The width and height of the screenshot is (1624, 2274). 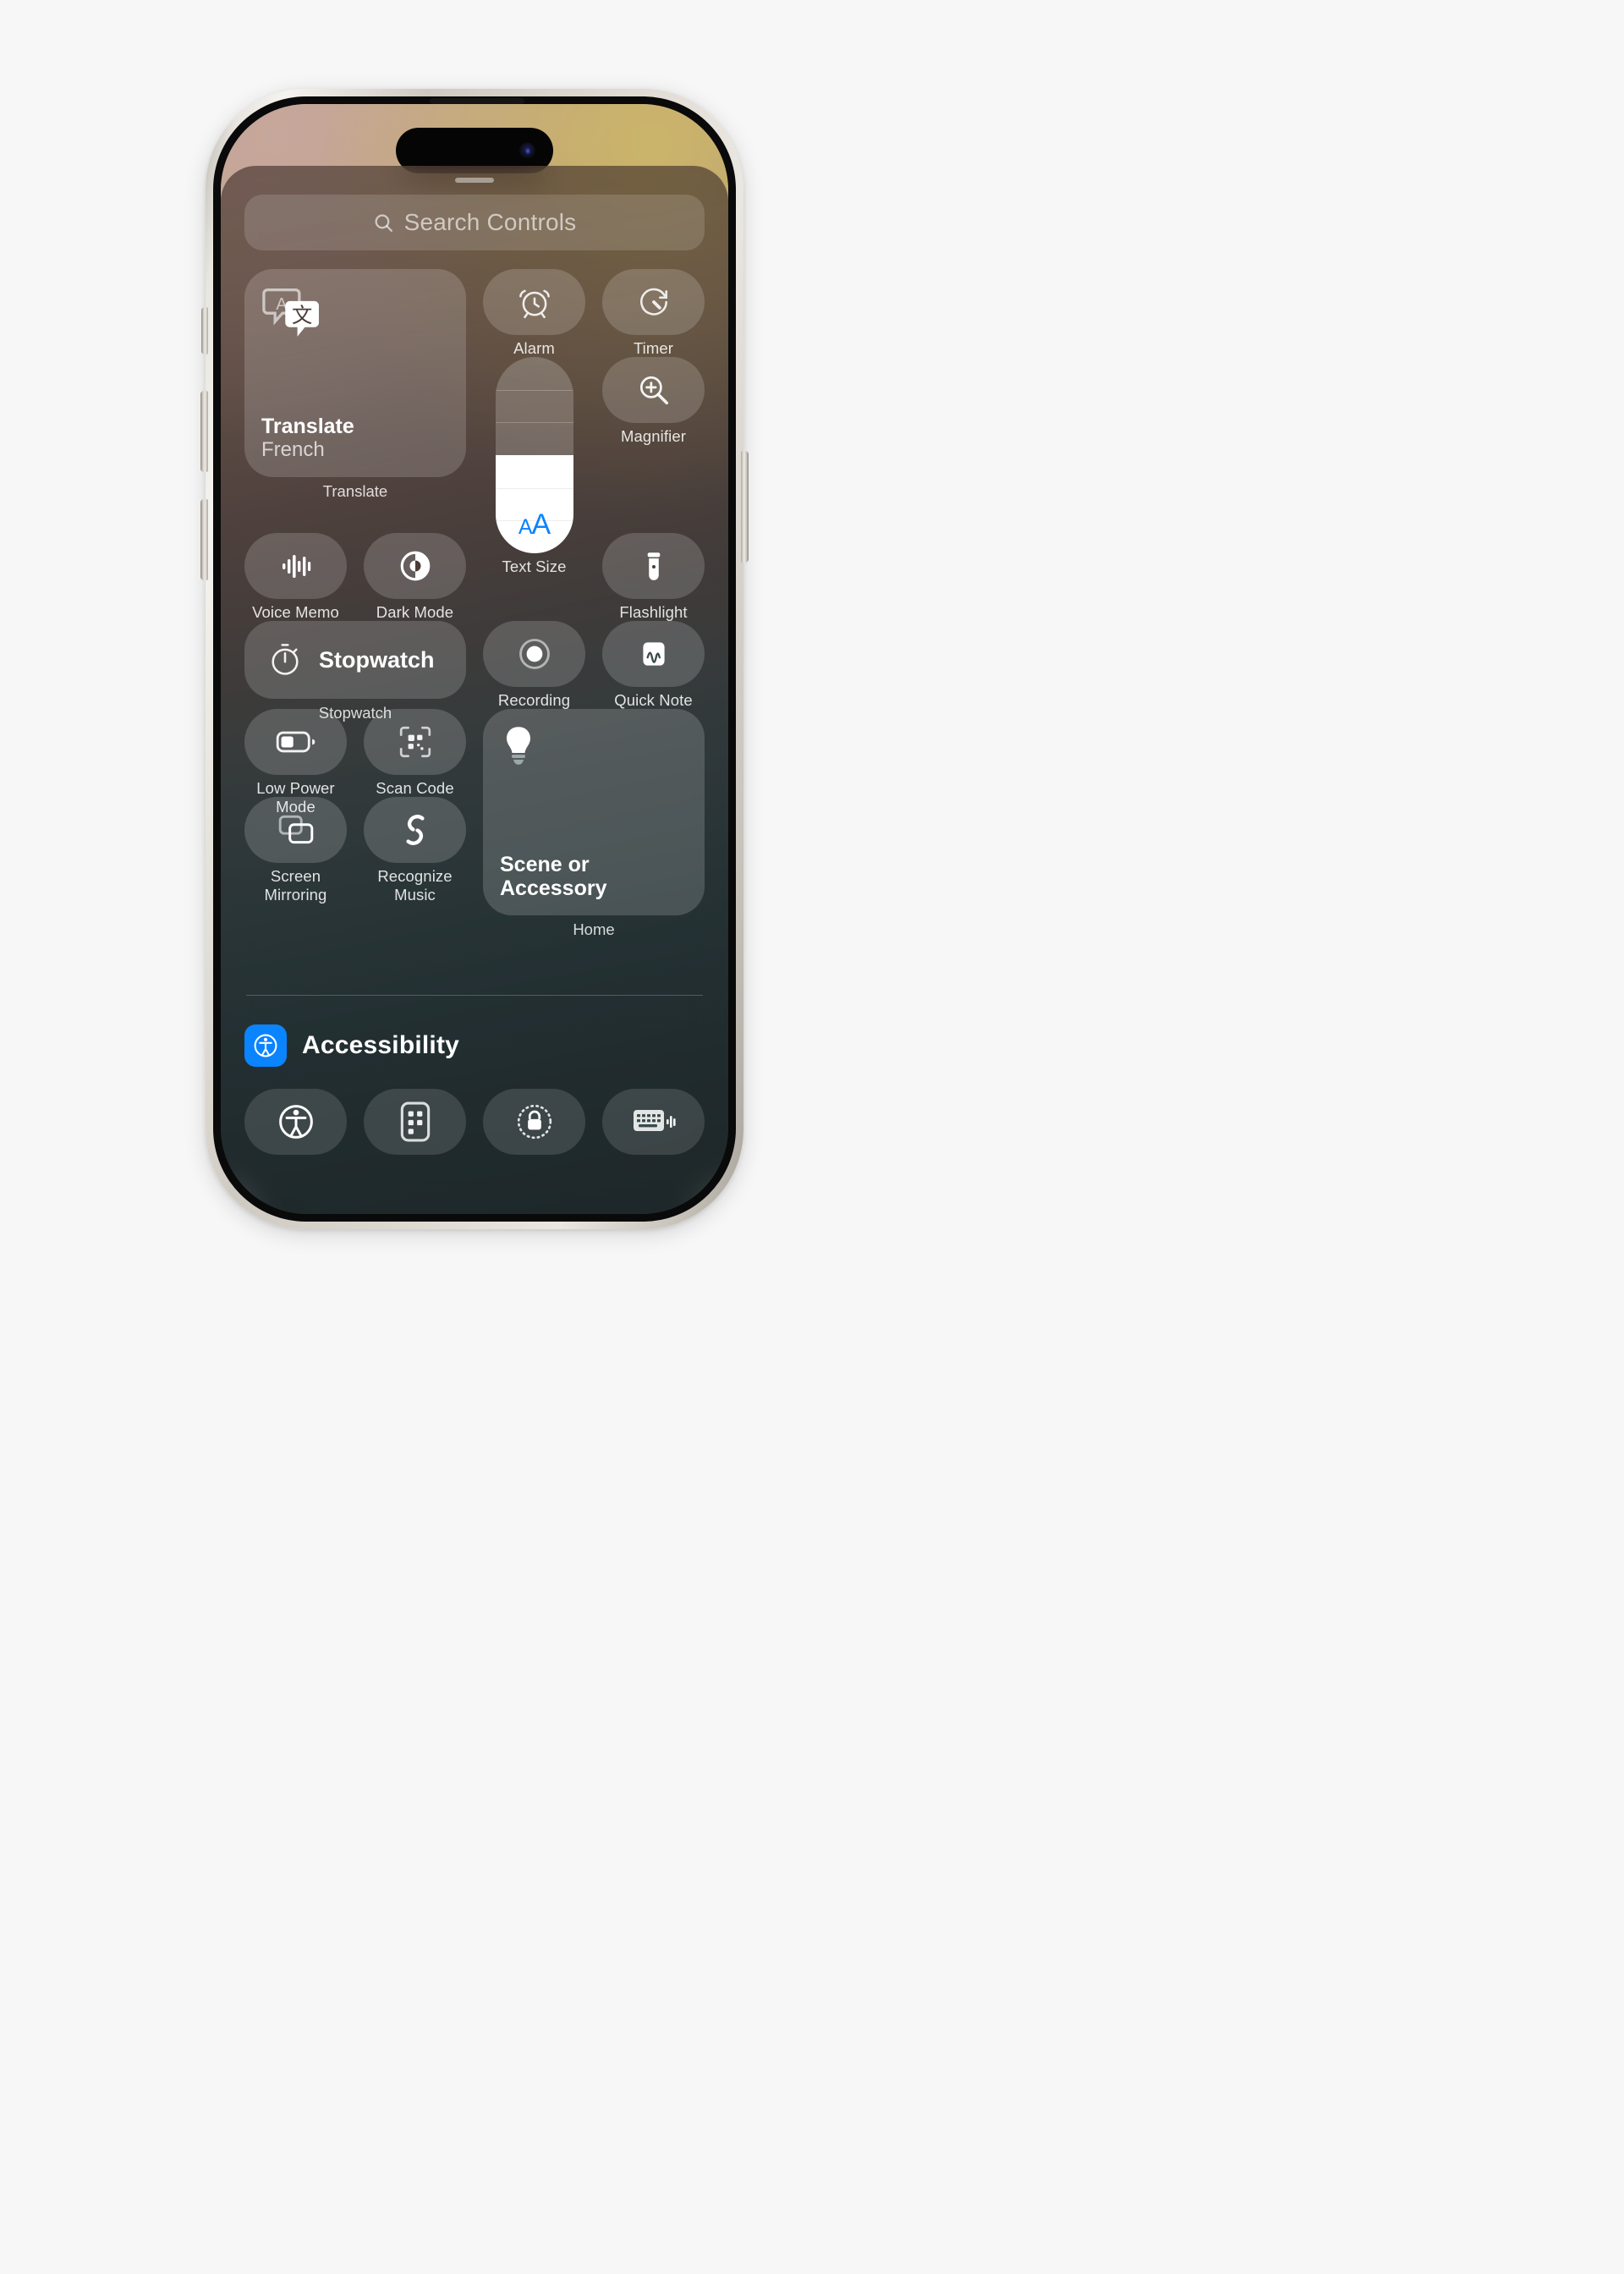 I want to click on screen-mirroring-icon, so click(x=296, y=830).